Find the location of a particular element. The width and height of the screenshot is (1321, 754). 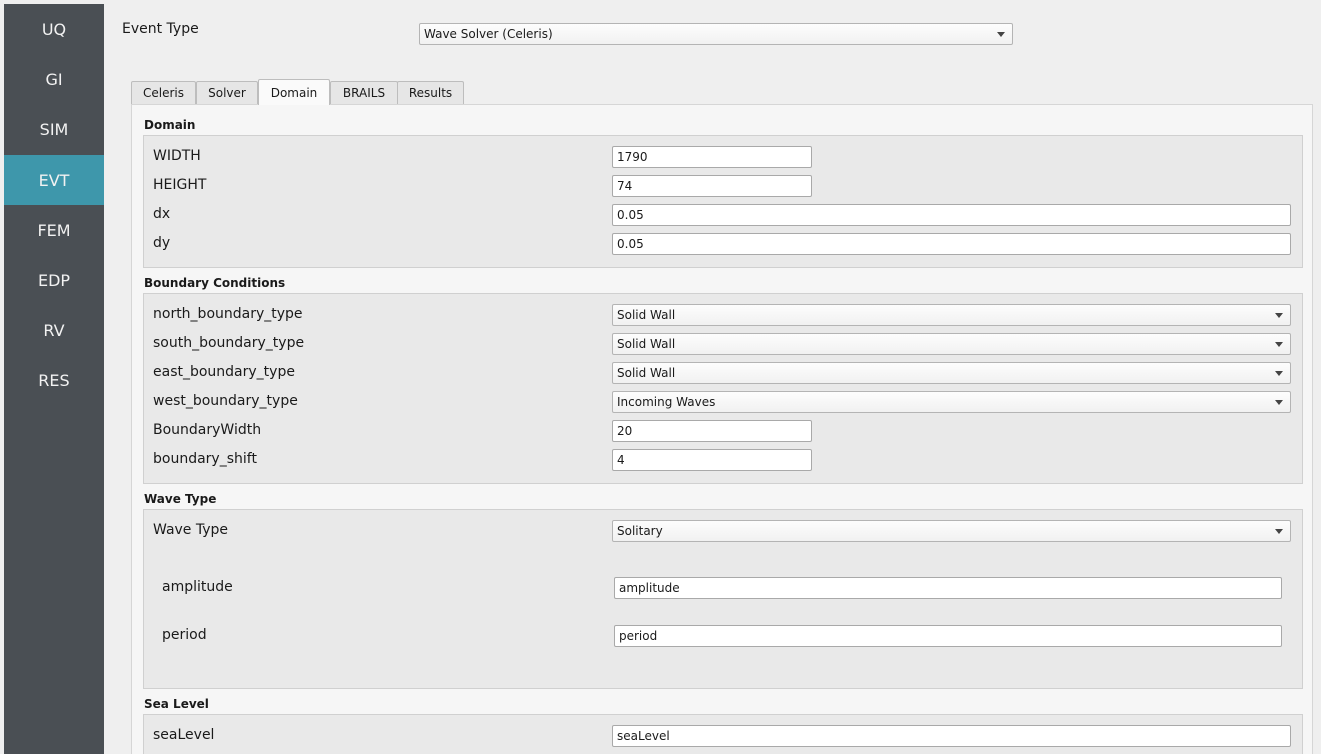

period-input is located at coordinates (948, 636).